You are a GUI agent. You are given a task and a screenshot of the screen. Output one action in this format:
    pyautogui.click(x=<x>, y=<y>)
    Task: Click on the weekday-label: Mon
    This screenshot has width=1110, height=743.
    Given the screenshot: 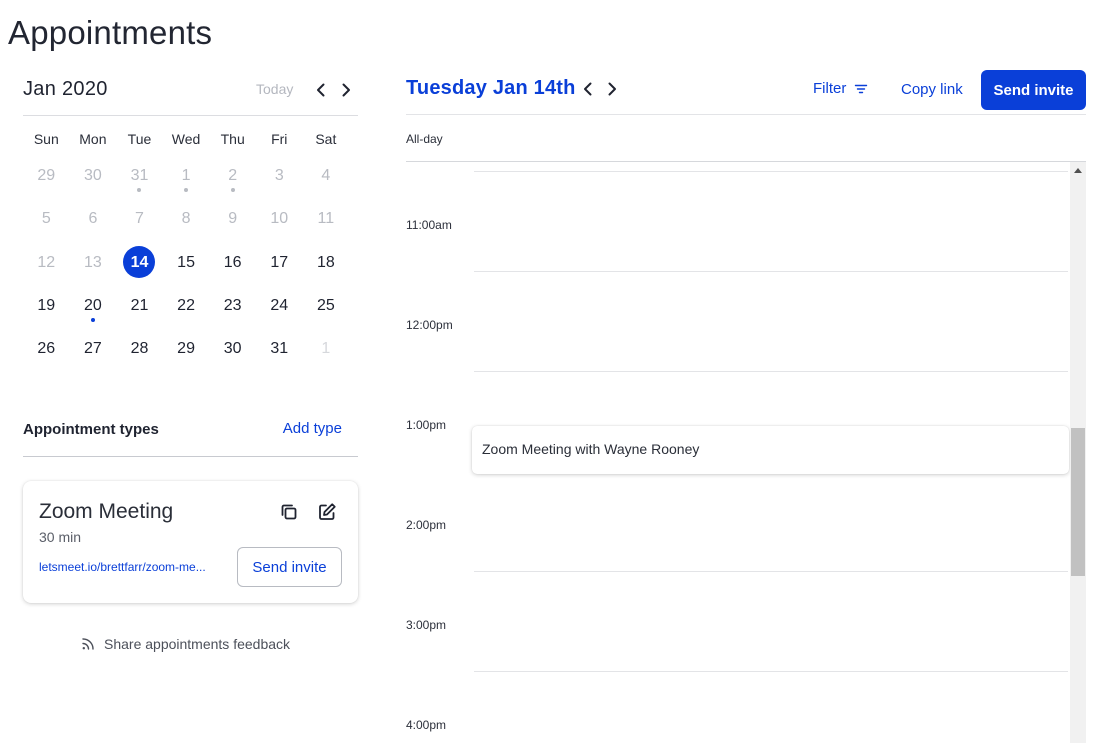 What is the action you would take?
    pyautogui.click(x=93, y=139)
    